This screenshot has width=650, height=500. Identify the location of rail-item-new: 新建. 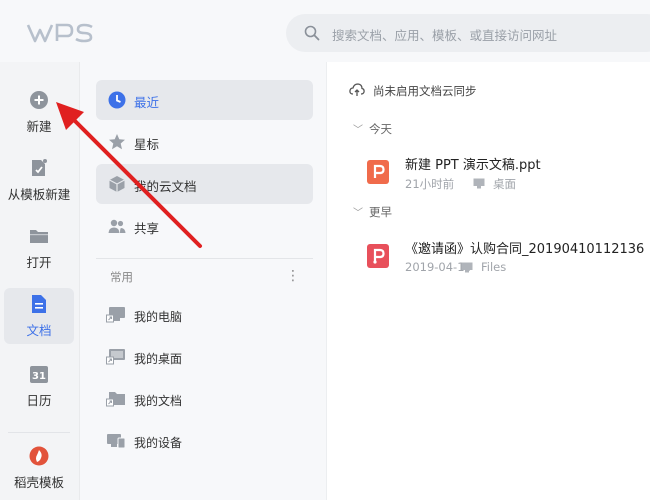
(39, 112).